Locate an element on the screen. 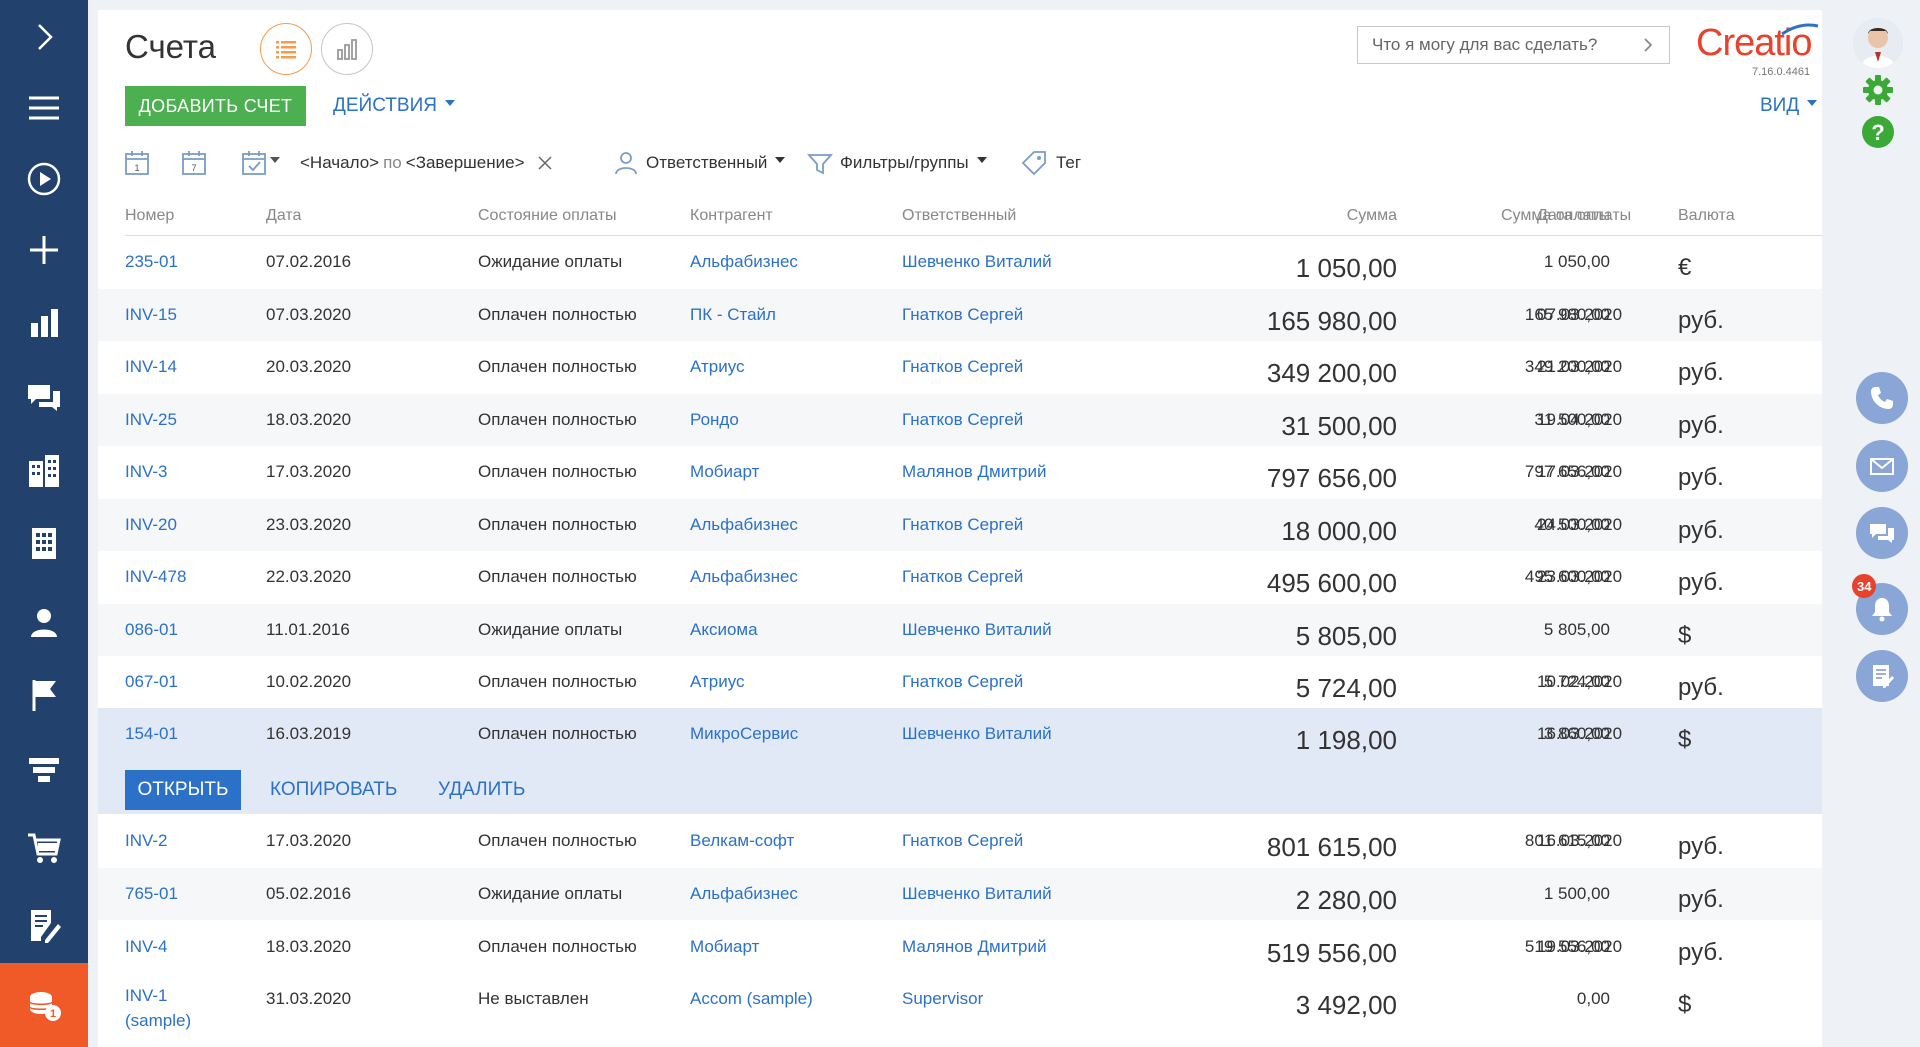 Image resolution: width=1920 pixels, height=1047 pixels. sidebar-item-leads is located at coordinates (44, 695).